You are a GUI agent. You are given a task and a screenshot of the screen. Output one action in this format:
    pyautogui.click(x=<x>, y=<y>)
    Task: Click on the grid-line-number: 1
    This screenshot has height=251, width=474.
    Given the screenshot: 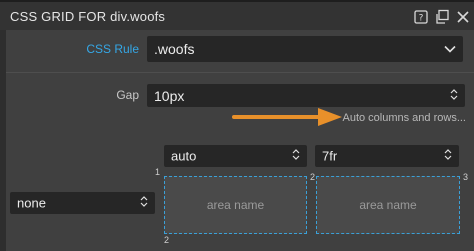 What is the action you would take?
    pyautogui.click(x=158, y=172)
    